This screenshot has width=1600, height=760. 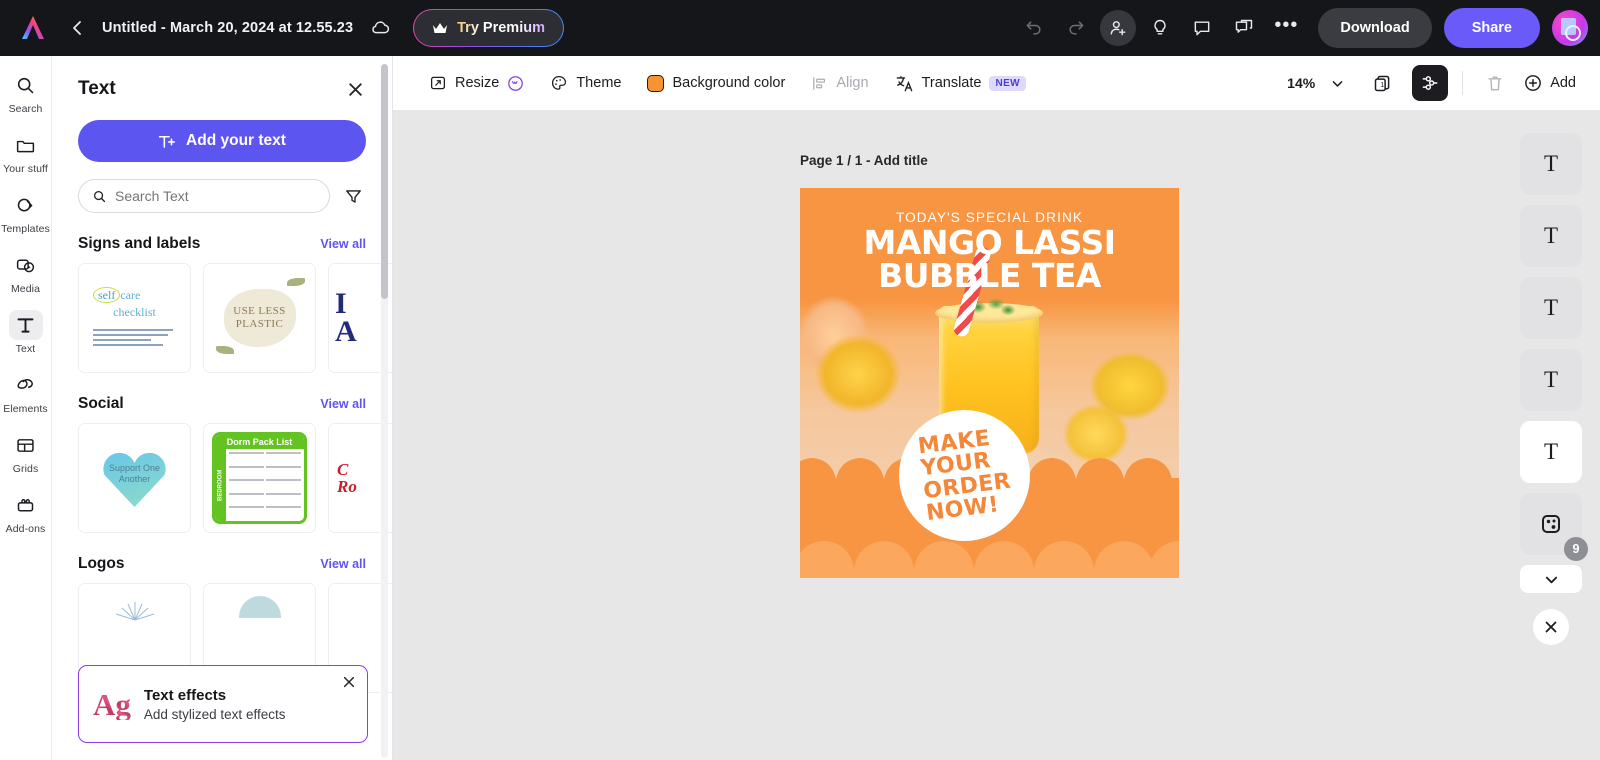 What do you see at coordinates (904, 83) in the screenshot?
I see `translate-icon` at bounding box center [904, 83].